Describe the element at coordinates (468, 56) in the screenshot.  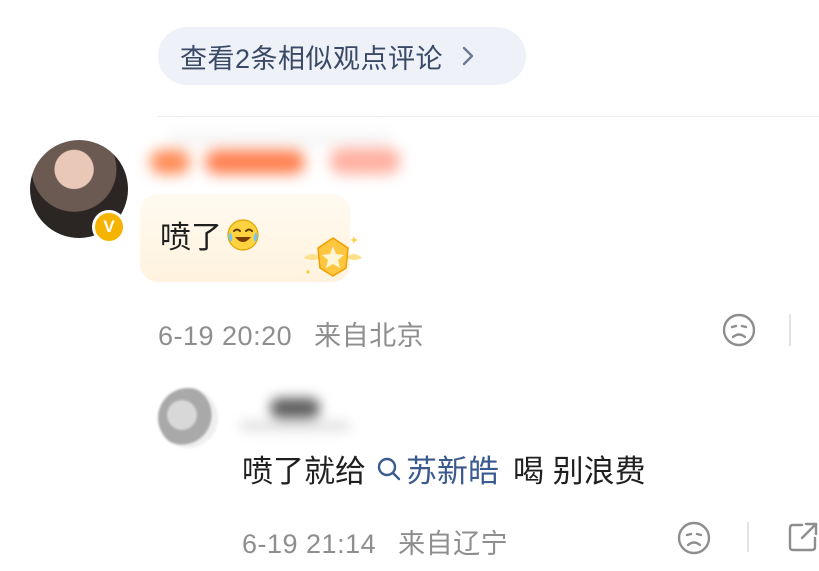
I see `chevron-right-icon` at that location.